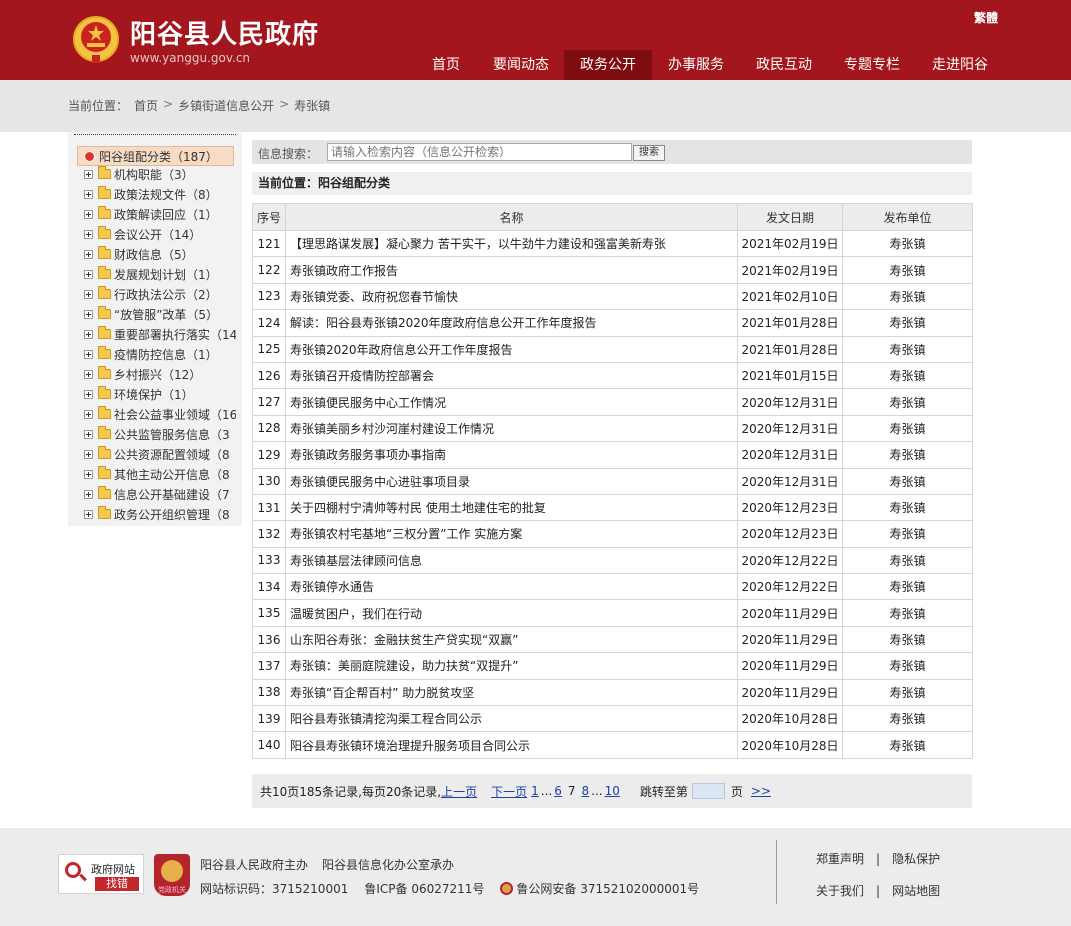 Image resolution: width=1071 pixels, height=926 pixels. I want to click on search-button: 搜索, so click(649, 153).